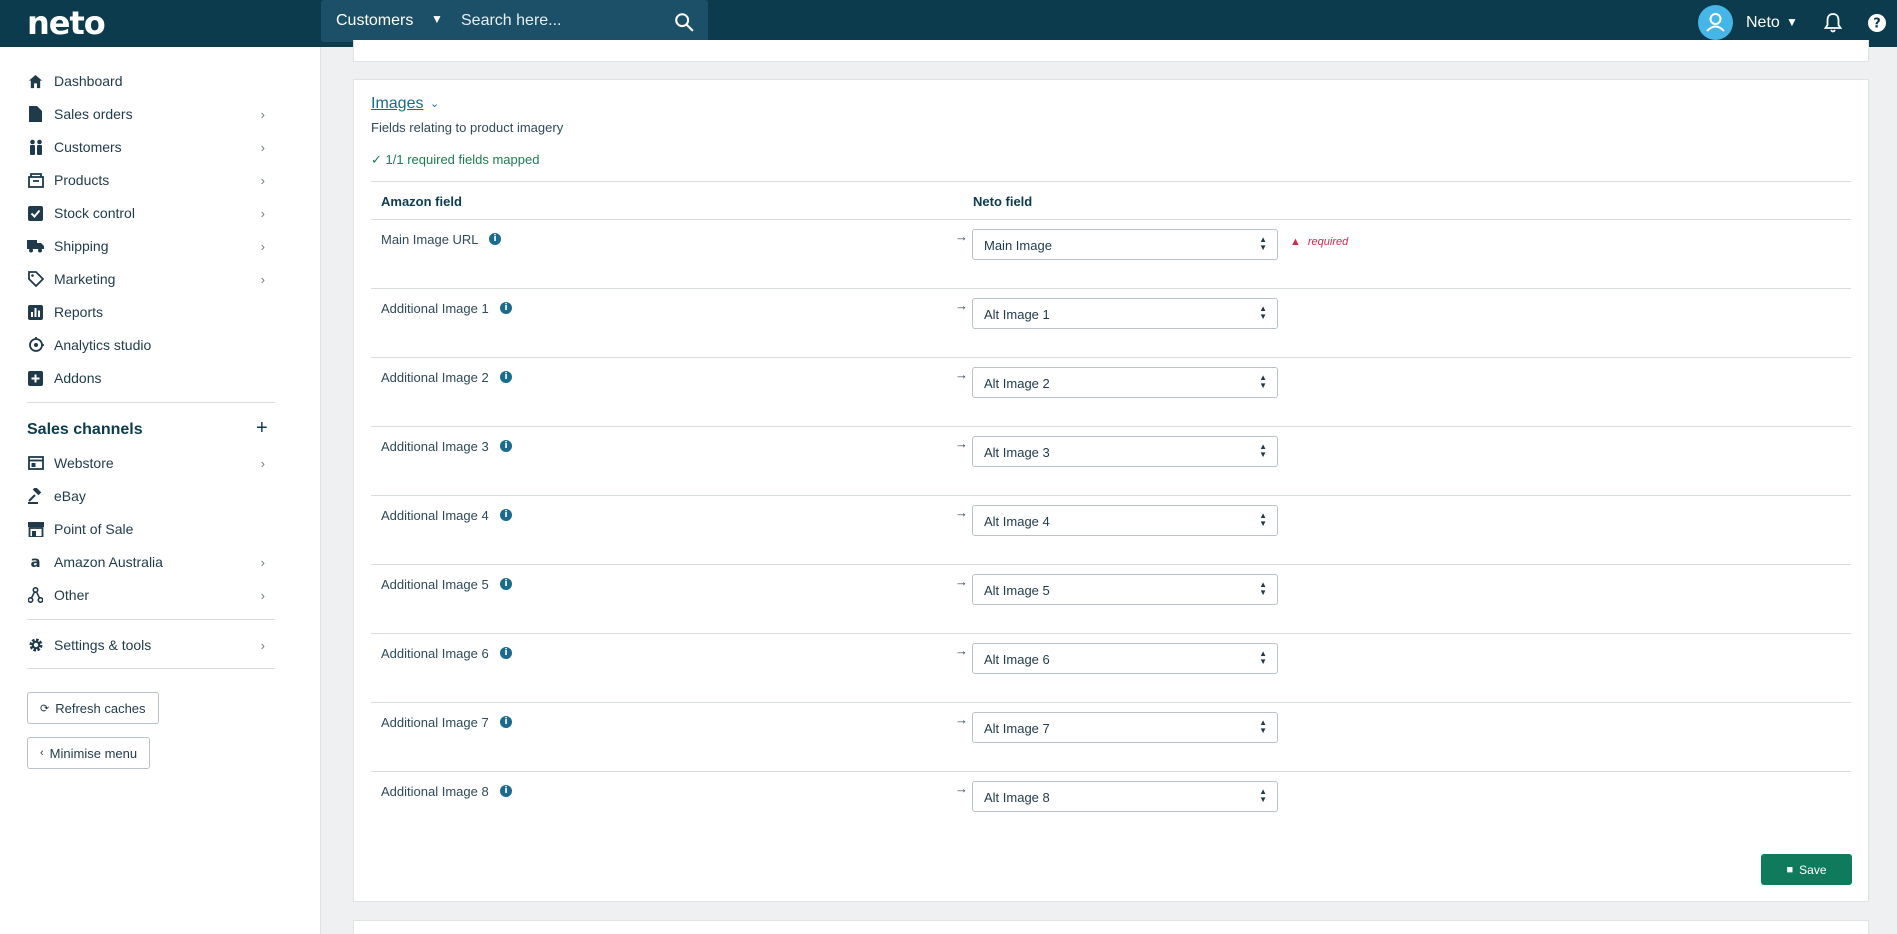 The image size is (1897, 934). Describe the element at coordinates (376, 159) in the screenshot. I see `check-icon: ✓` at that location.